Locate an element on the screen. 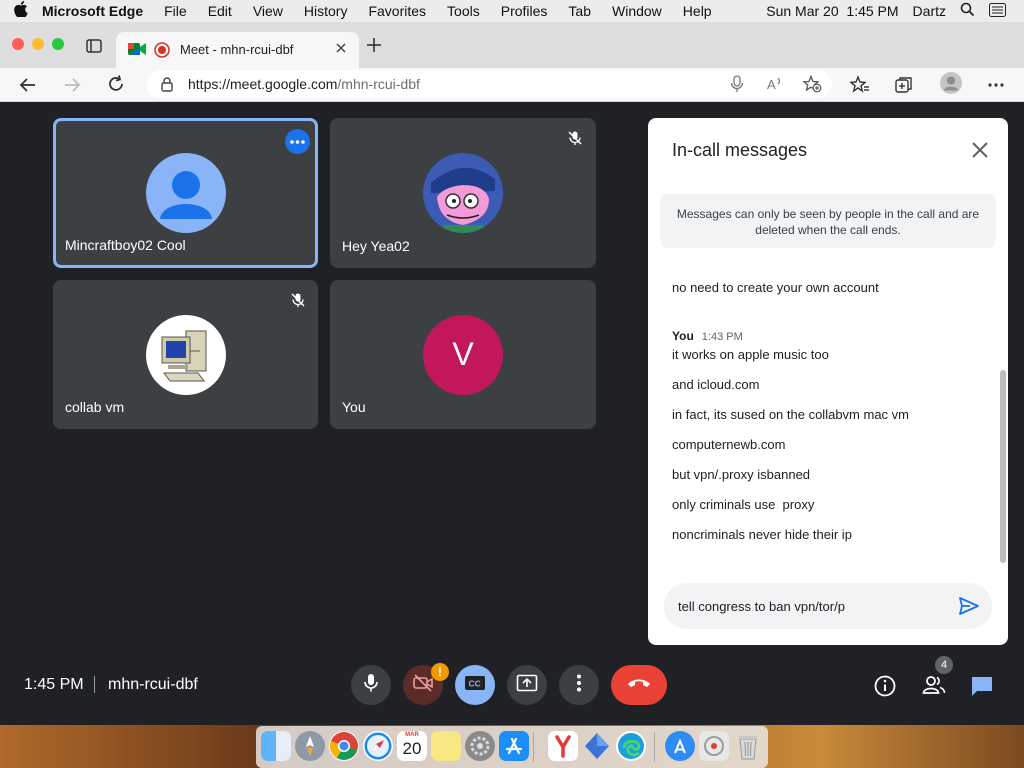 Image resolution: width=1024 pixels, height=768 pixels. vpn-app-icon is located at coordinates (597, 746).